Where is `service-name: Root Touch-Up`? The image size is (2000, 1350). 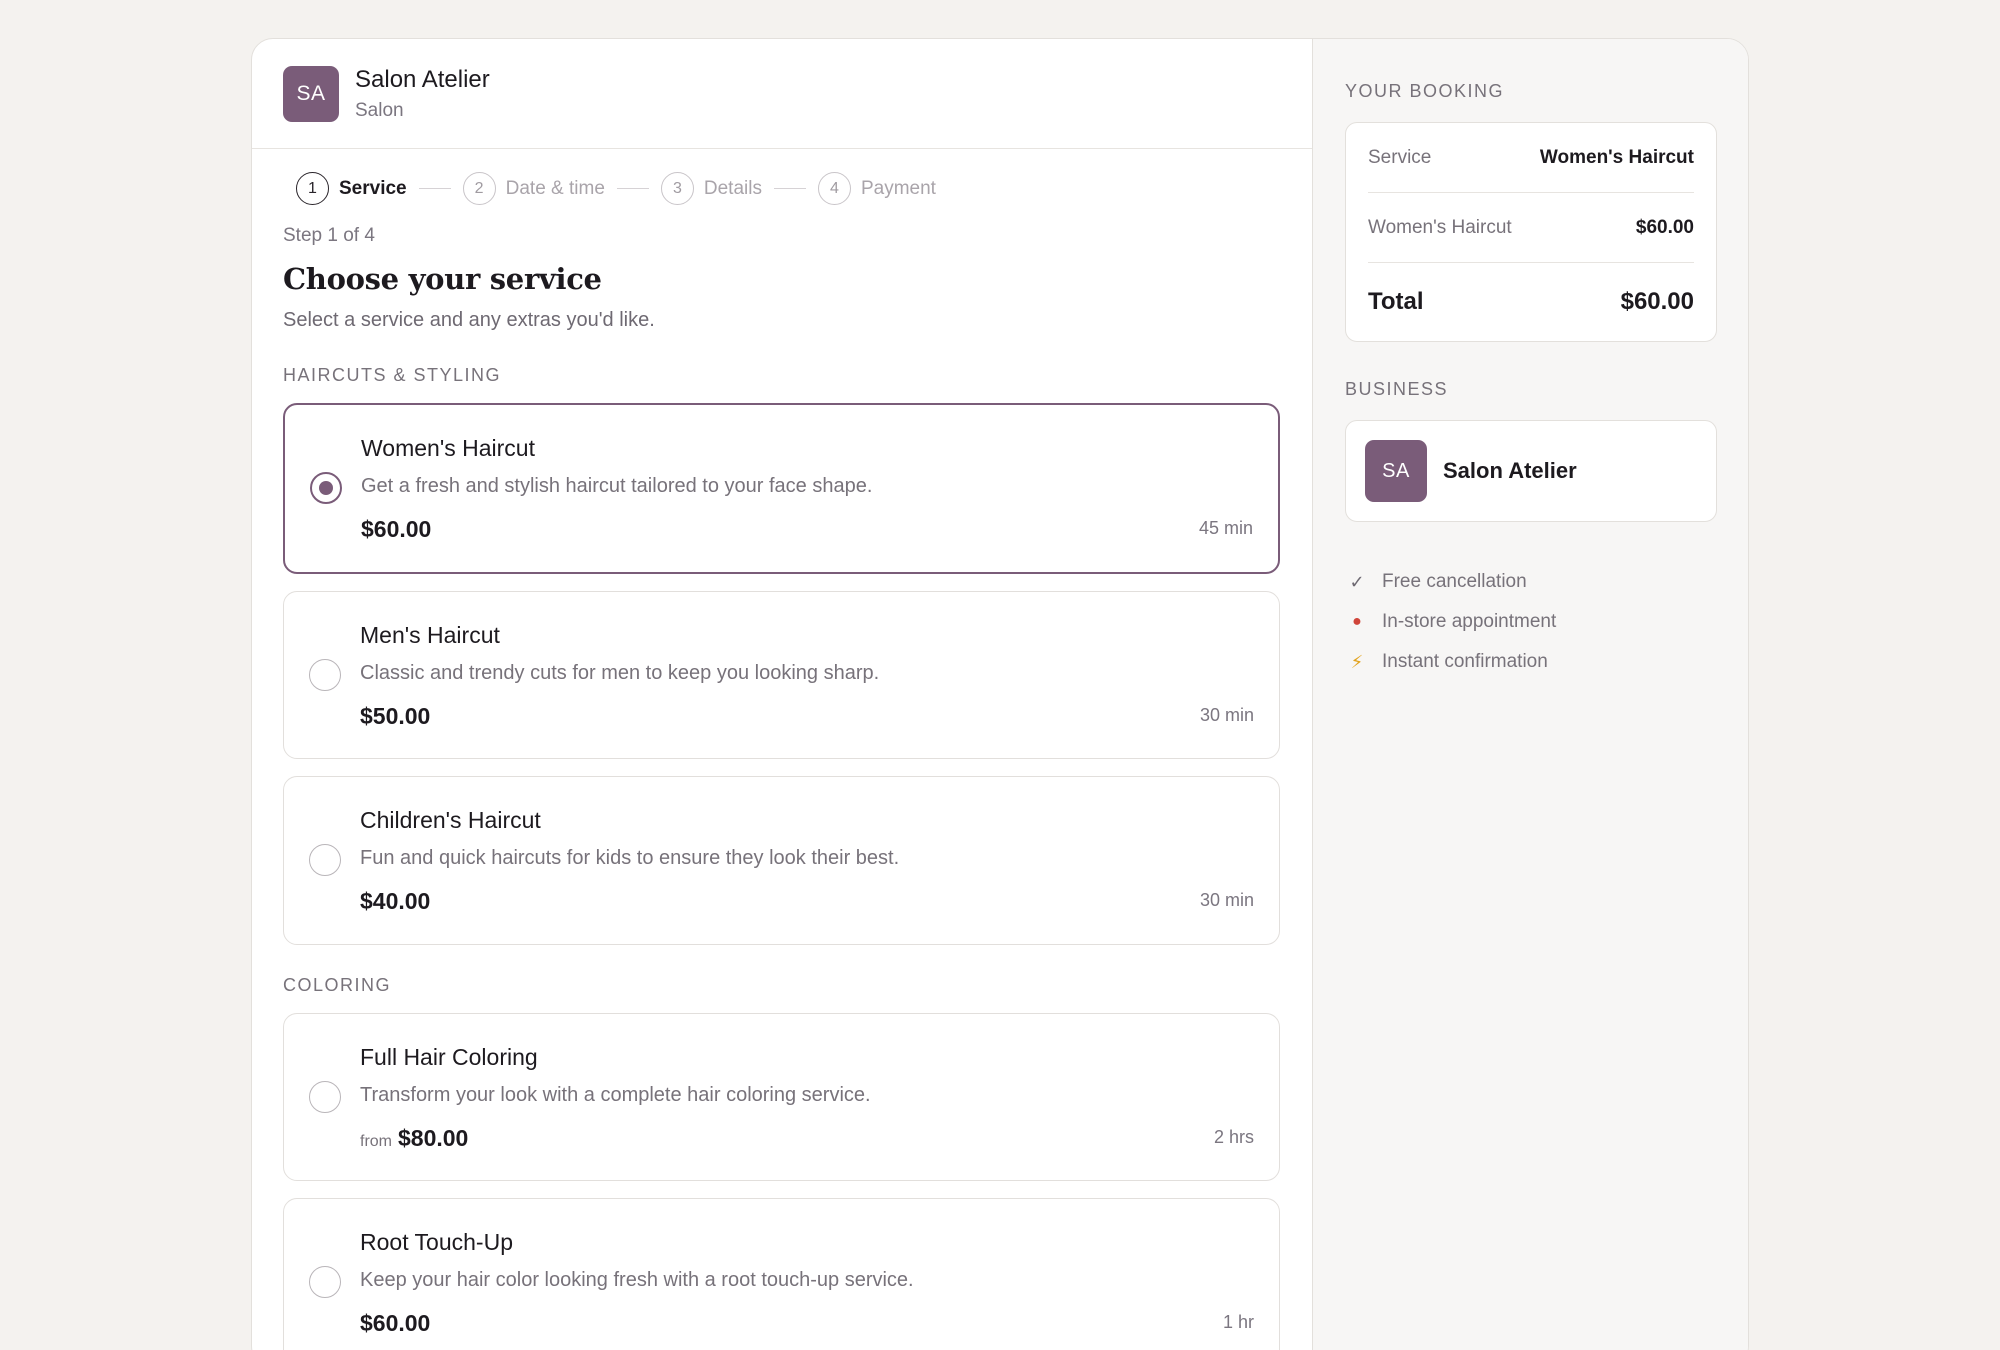
service-name: Root Touch-Up is located at coordinates (436, 1242).